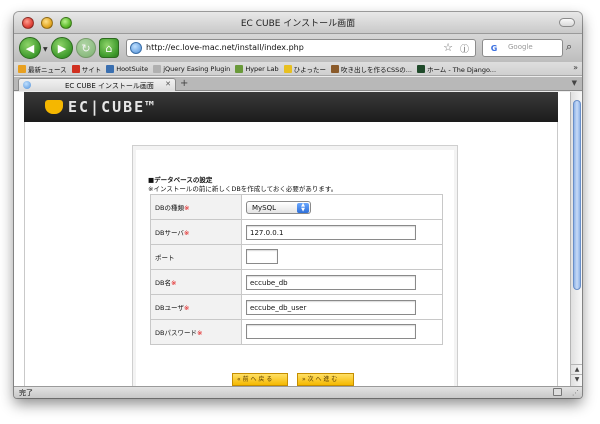  I want to click on section-note: ※インストールの前に新しくDBを作成しておく必要があります。, so click(243, 189).